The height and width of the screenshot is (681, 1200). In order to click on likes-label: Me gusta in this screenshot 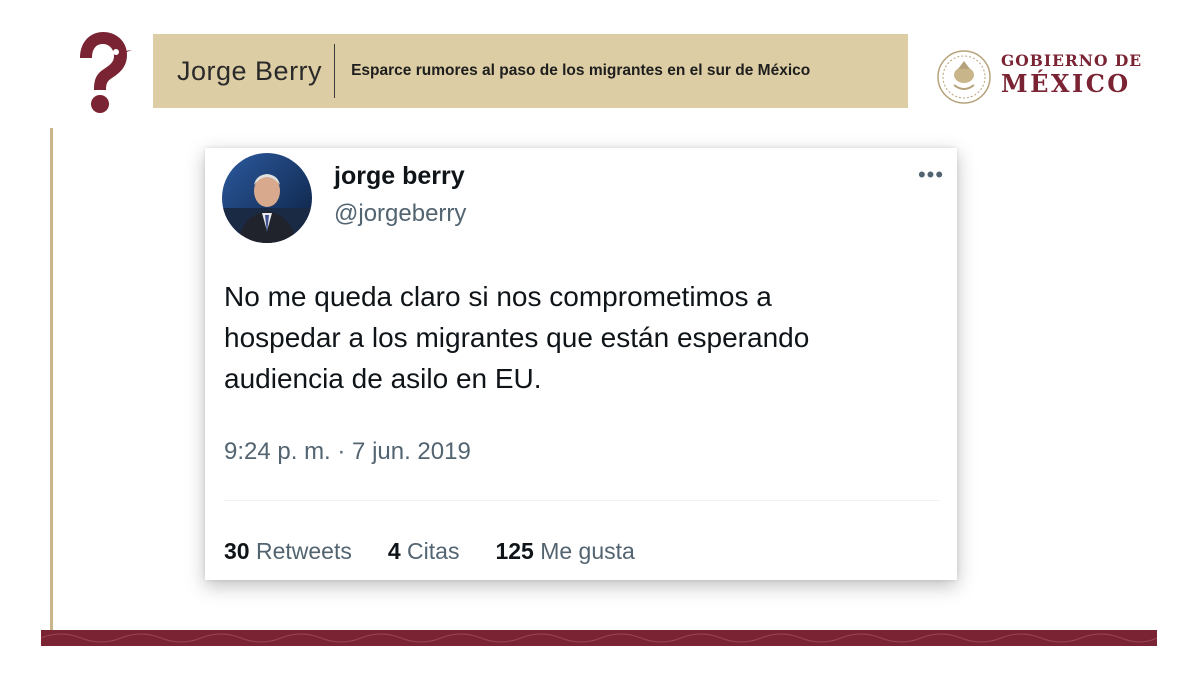, I will do `click(587, 551)`.